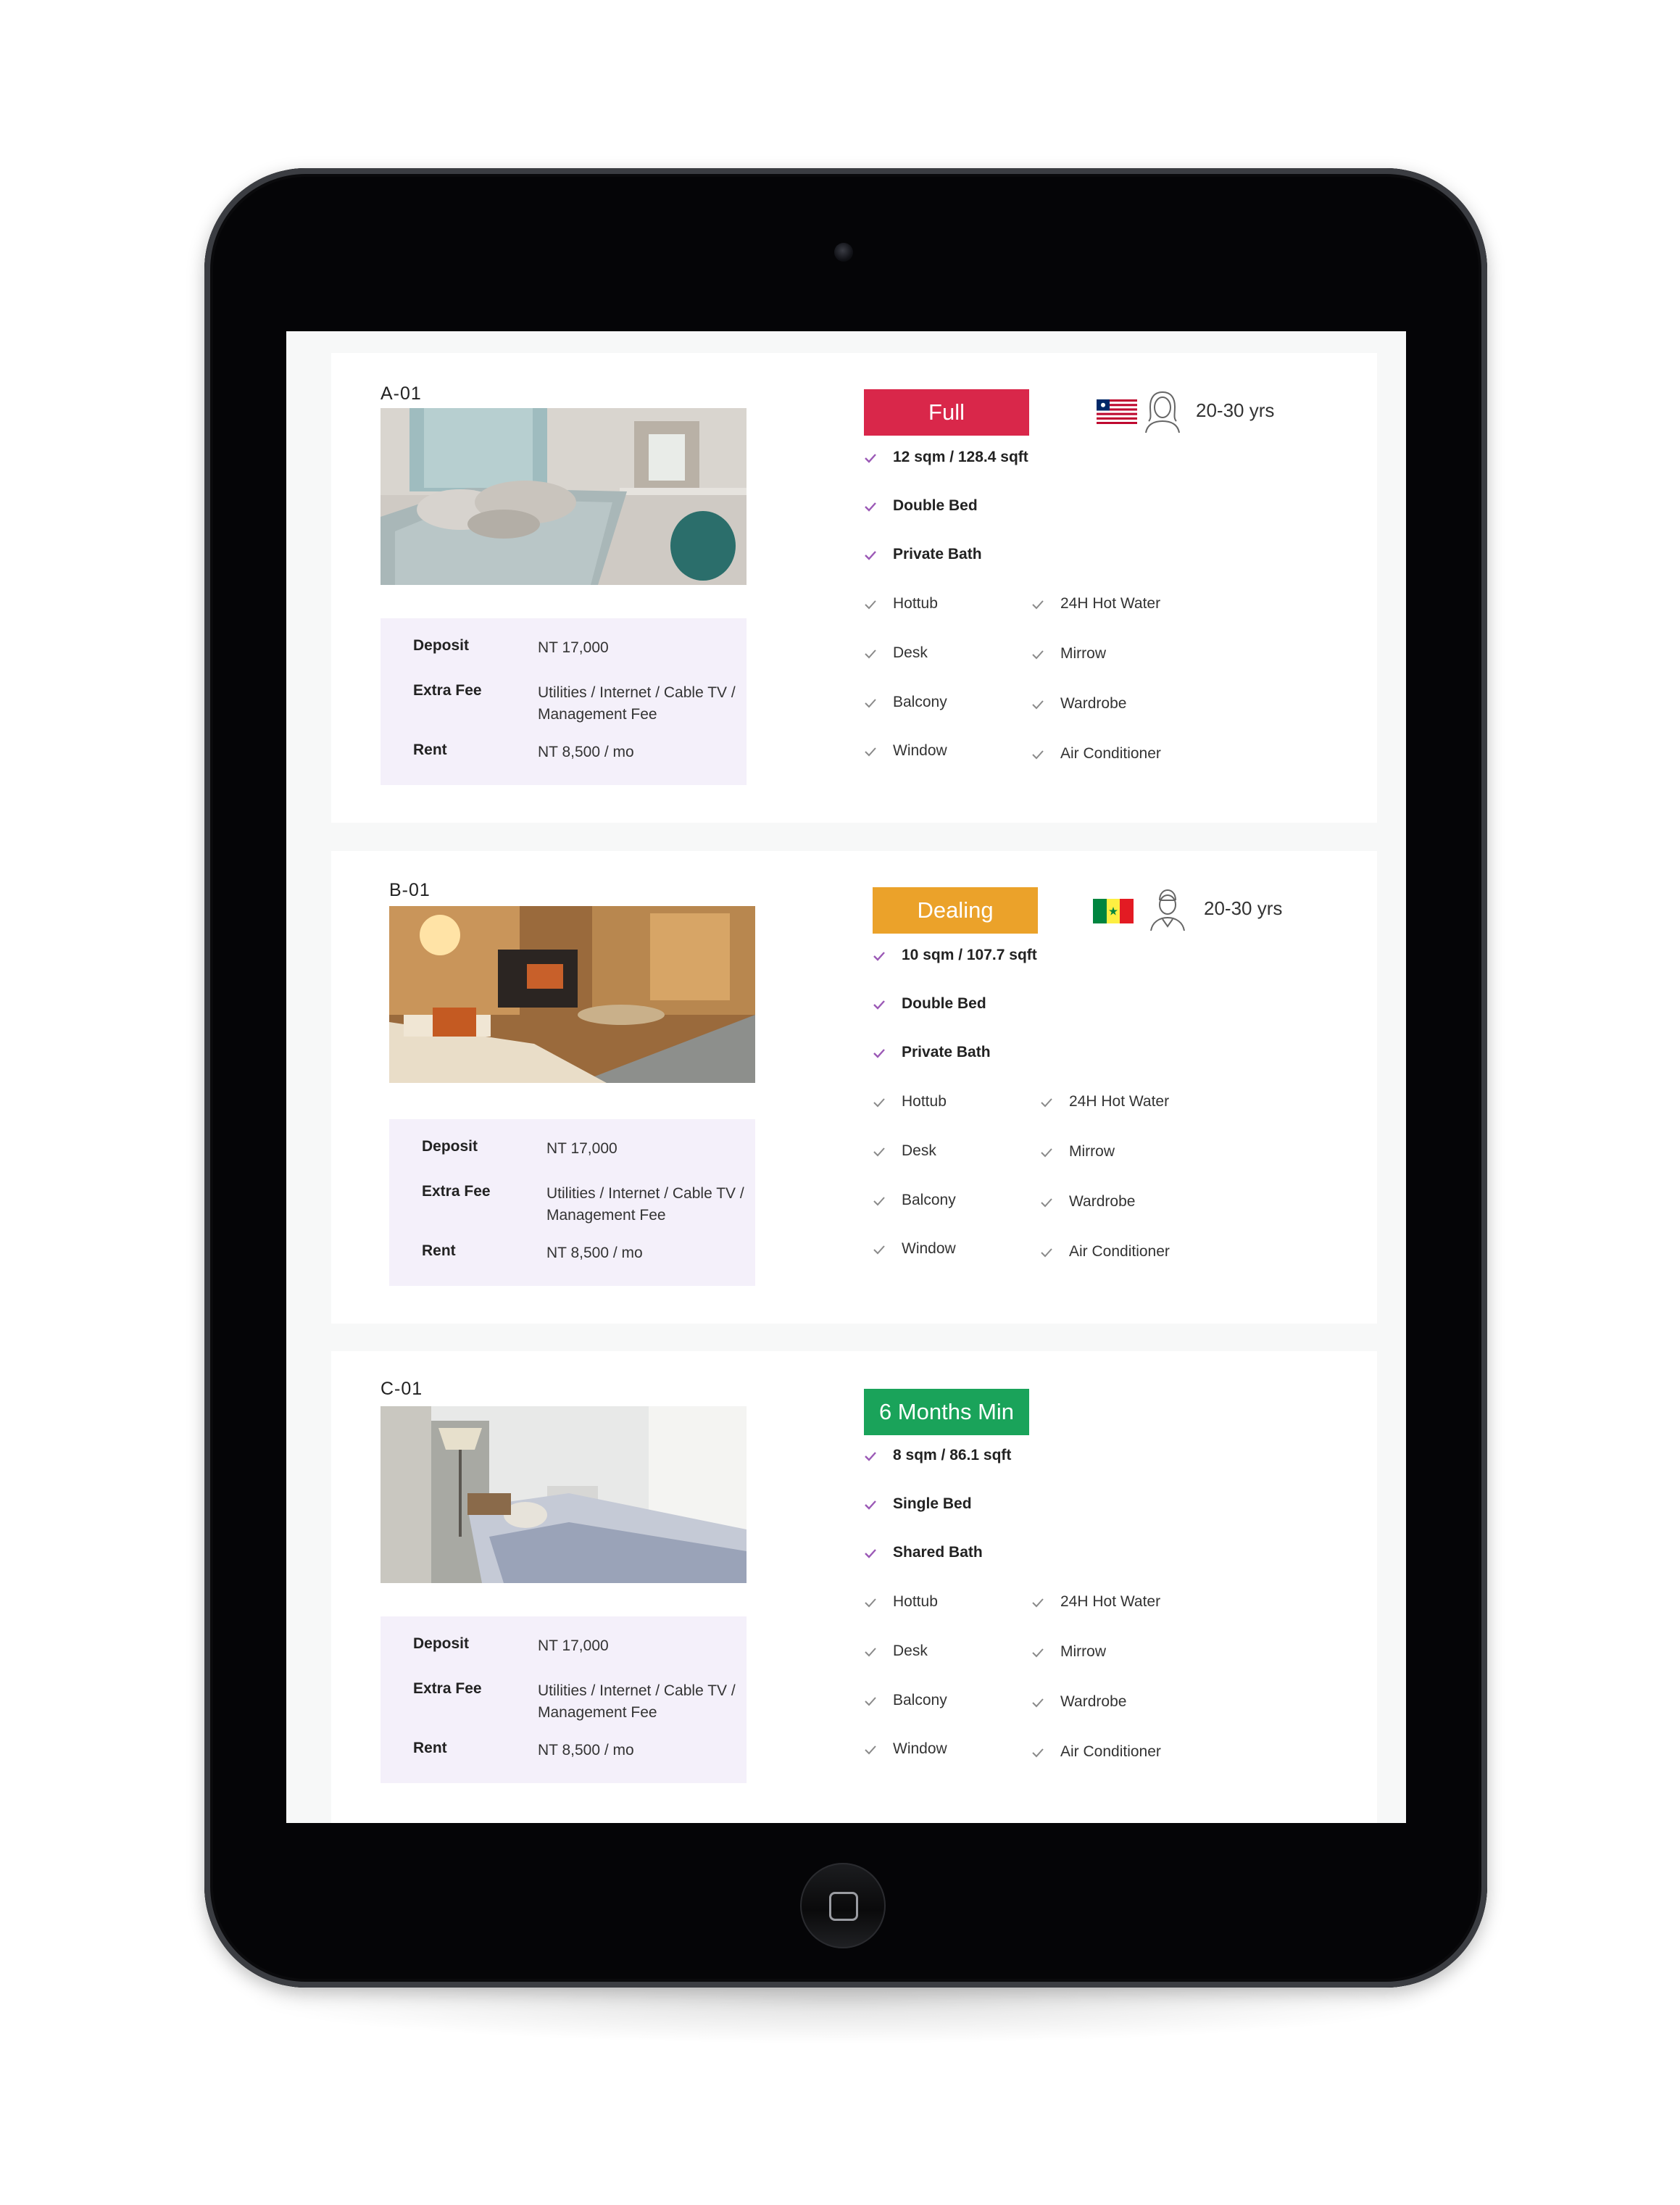  What do you see at coordinates (402, 1389) in the screenshot?
I see `room-code: C-01` at bounding box center [402, 1389].